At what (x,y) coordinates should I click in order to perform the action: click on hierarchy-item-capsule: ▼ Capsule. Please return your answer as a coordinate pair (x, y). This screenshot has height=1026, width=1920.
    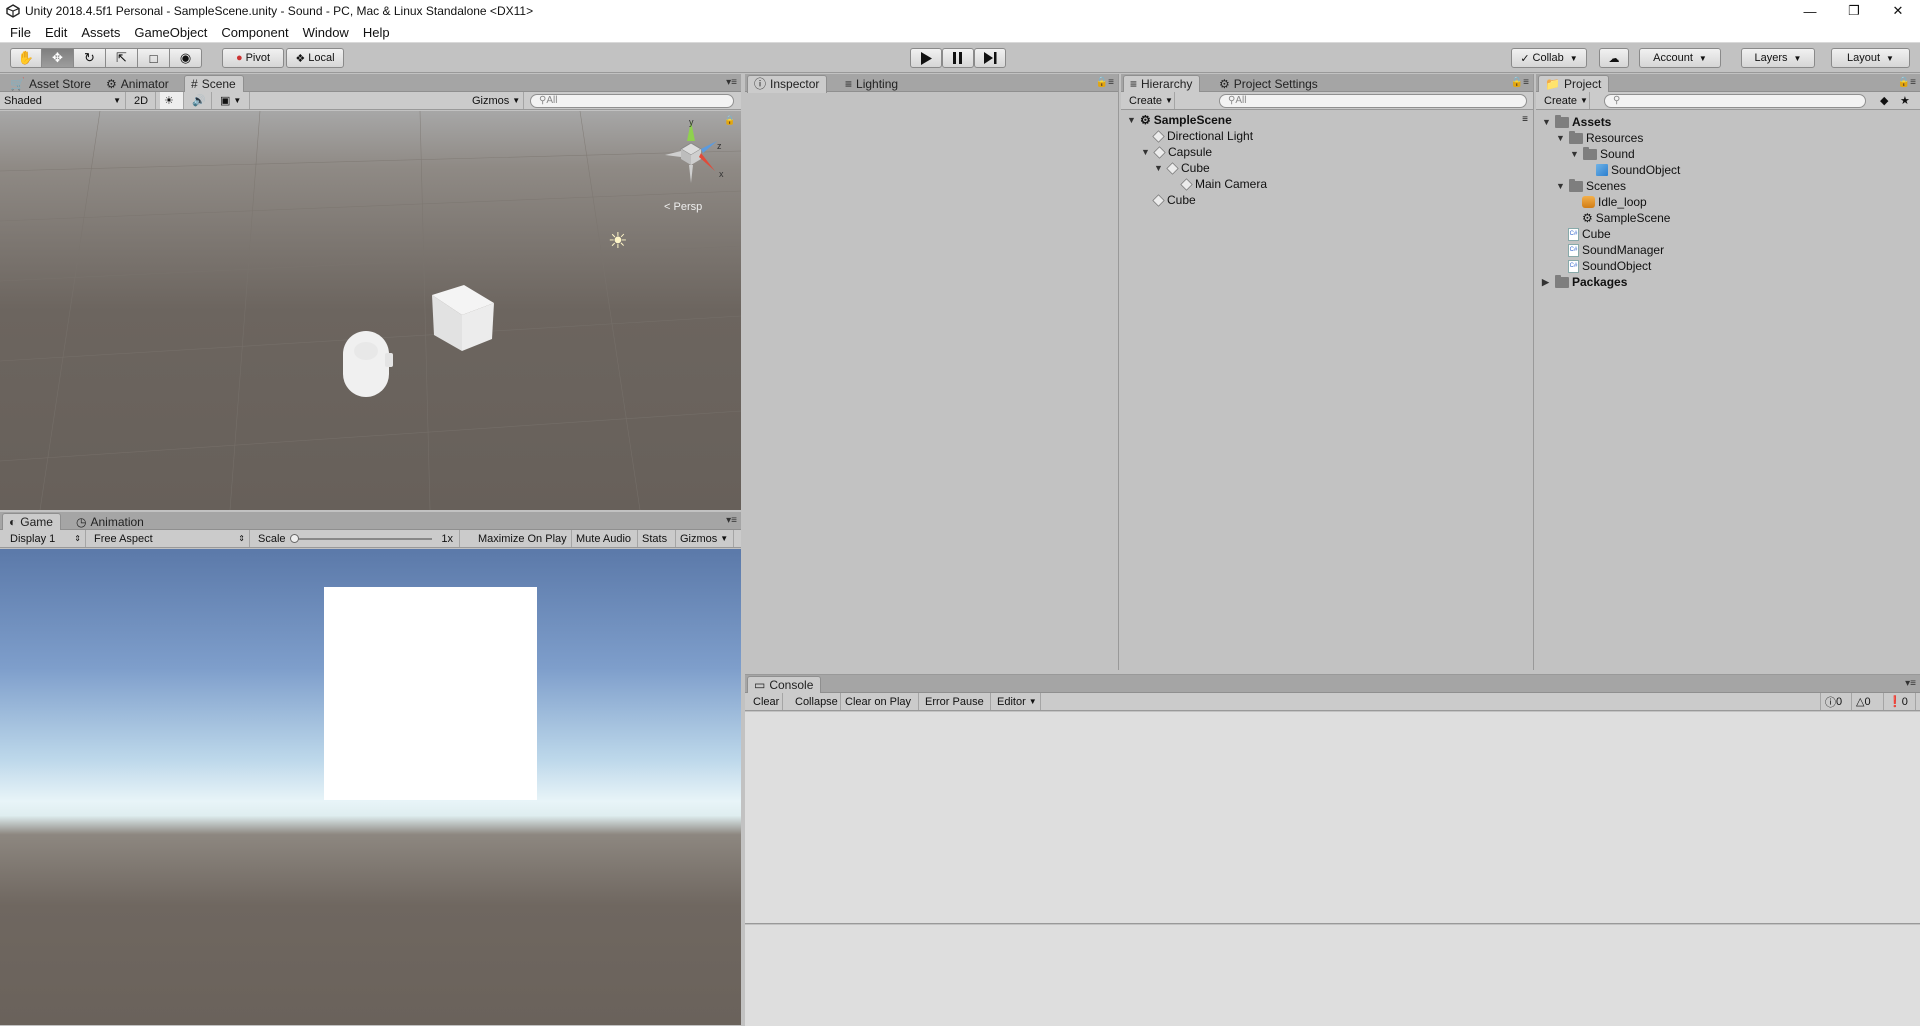
    Looking at the image, I should click on (1176, 152).